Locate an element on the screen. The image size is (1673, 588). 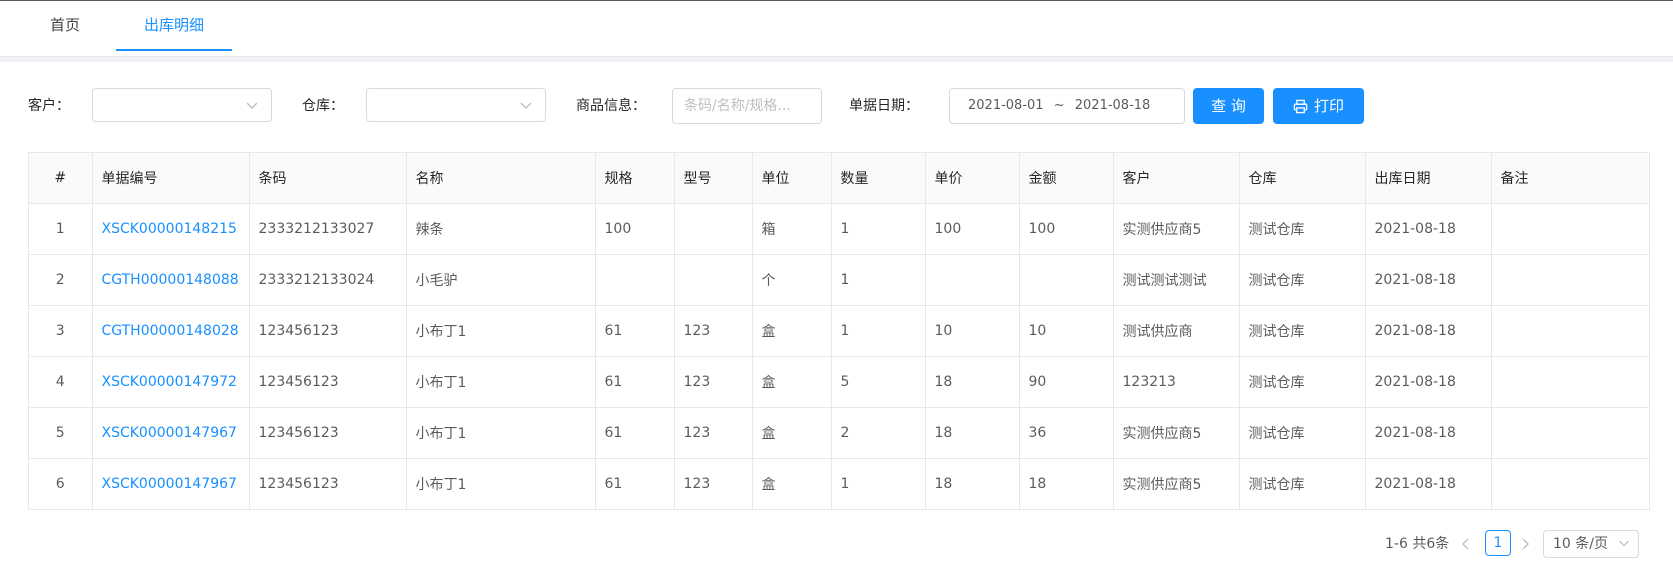
cell-unit-price: 10 is located at coordinates (972, 331).